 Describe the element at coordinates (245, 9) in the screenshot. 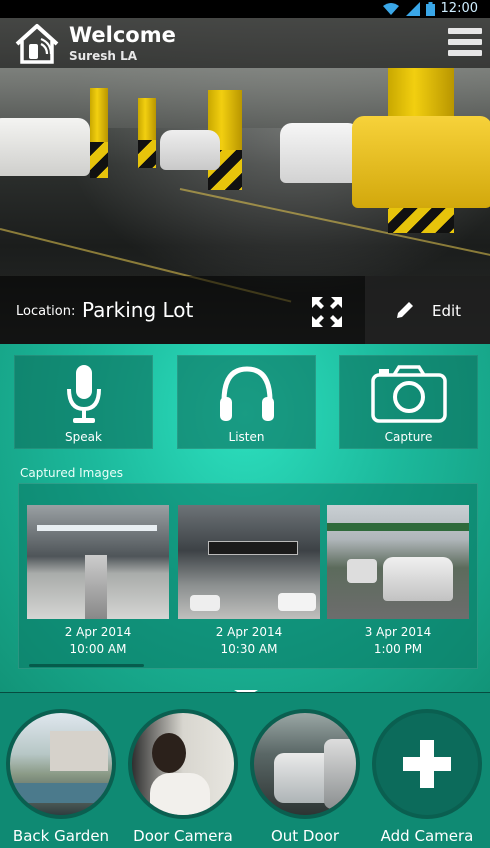

I see `status-bar: 12:00` at that location.